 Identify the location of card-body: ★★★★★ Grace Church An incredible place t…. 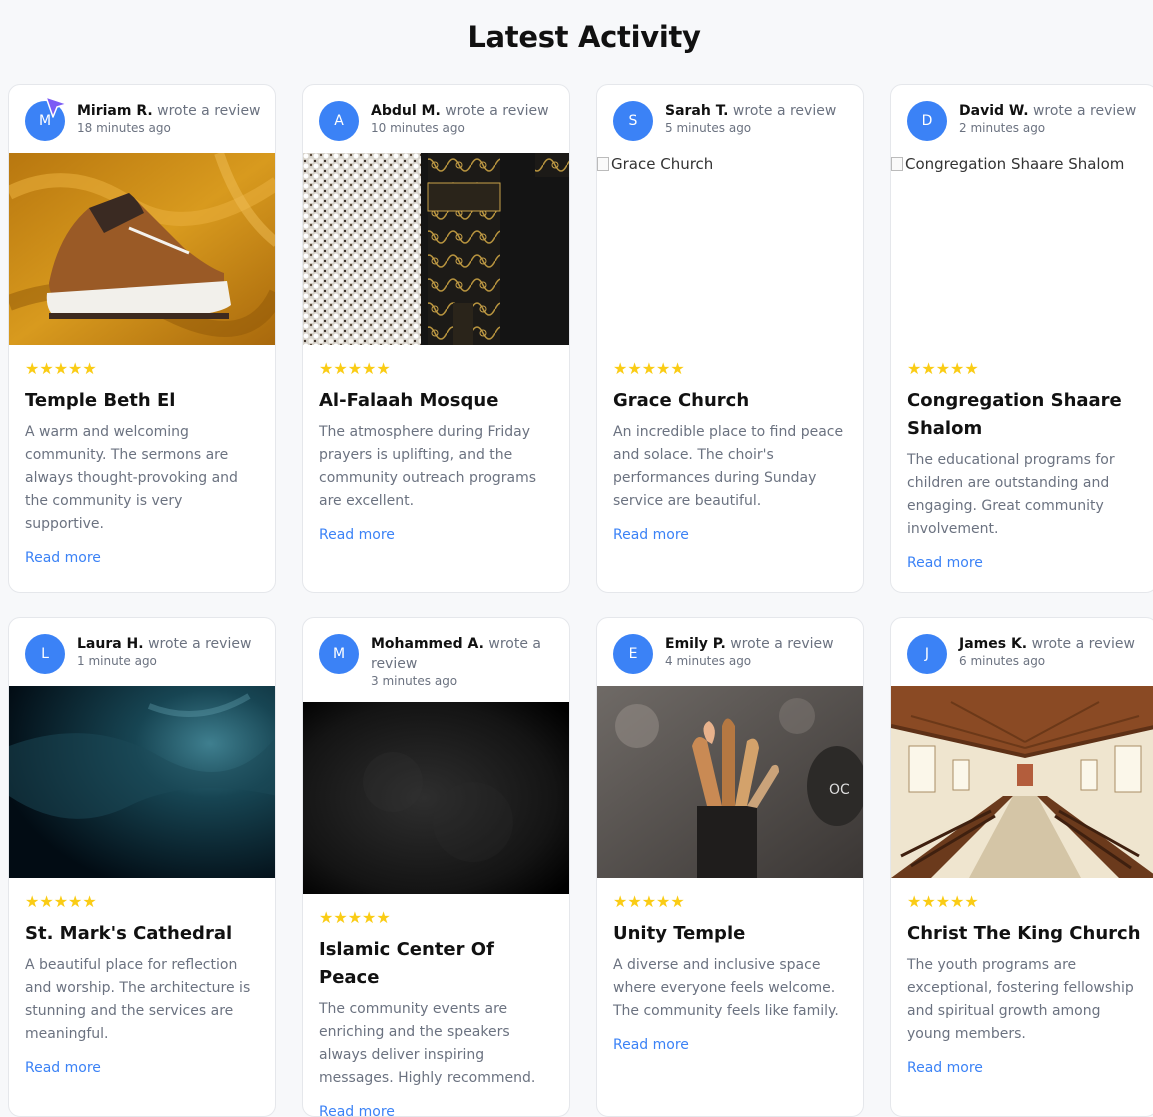
(730, 444).